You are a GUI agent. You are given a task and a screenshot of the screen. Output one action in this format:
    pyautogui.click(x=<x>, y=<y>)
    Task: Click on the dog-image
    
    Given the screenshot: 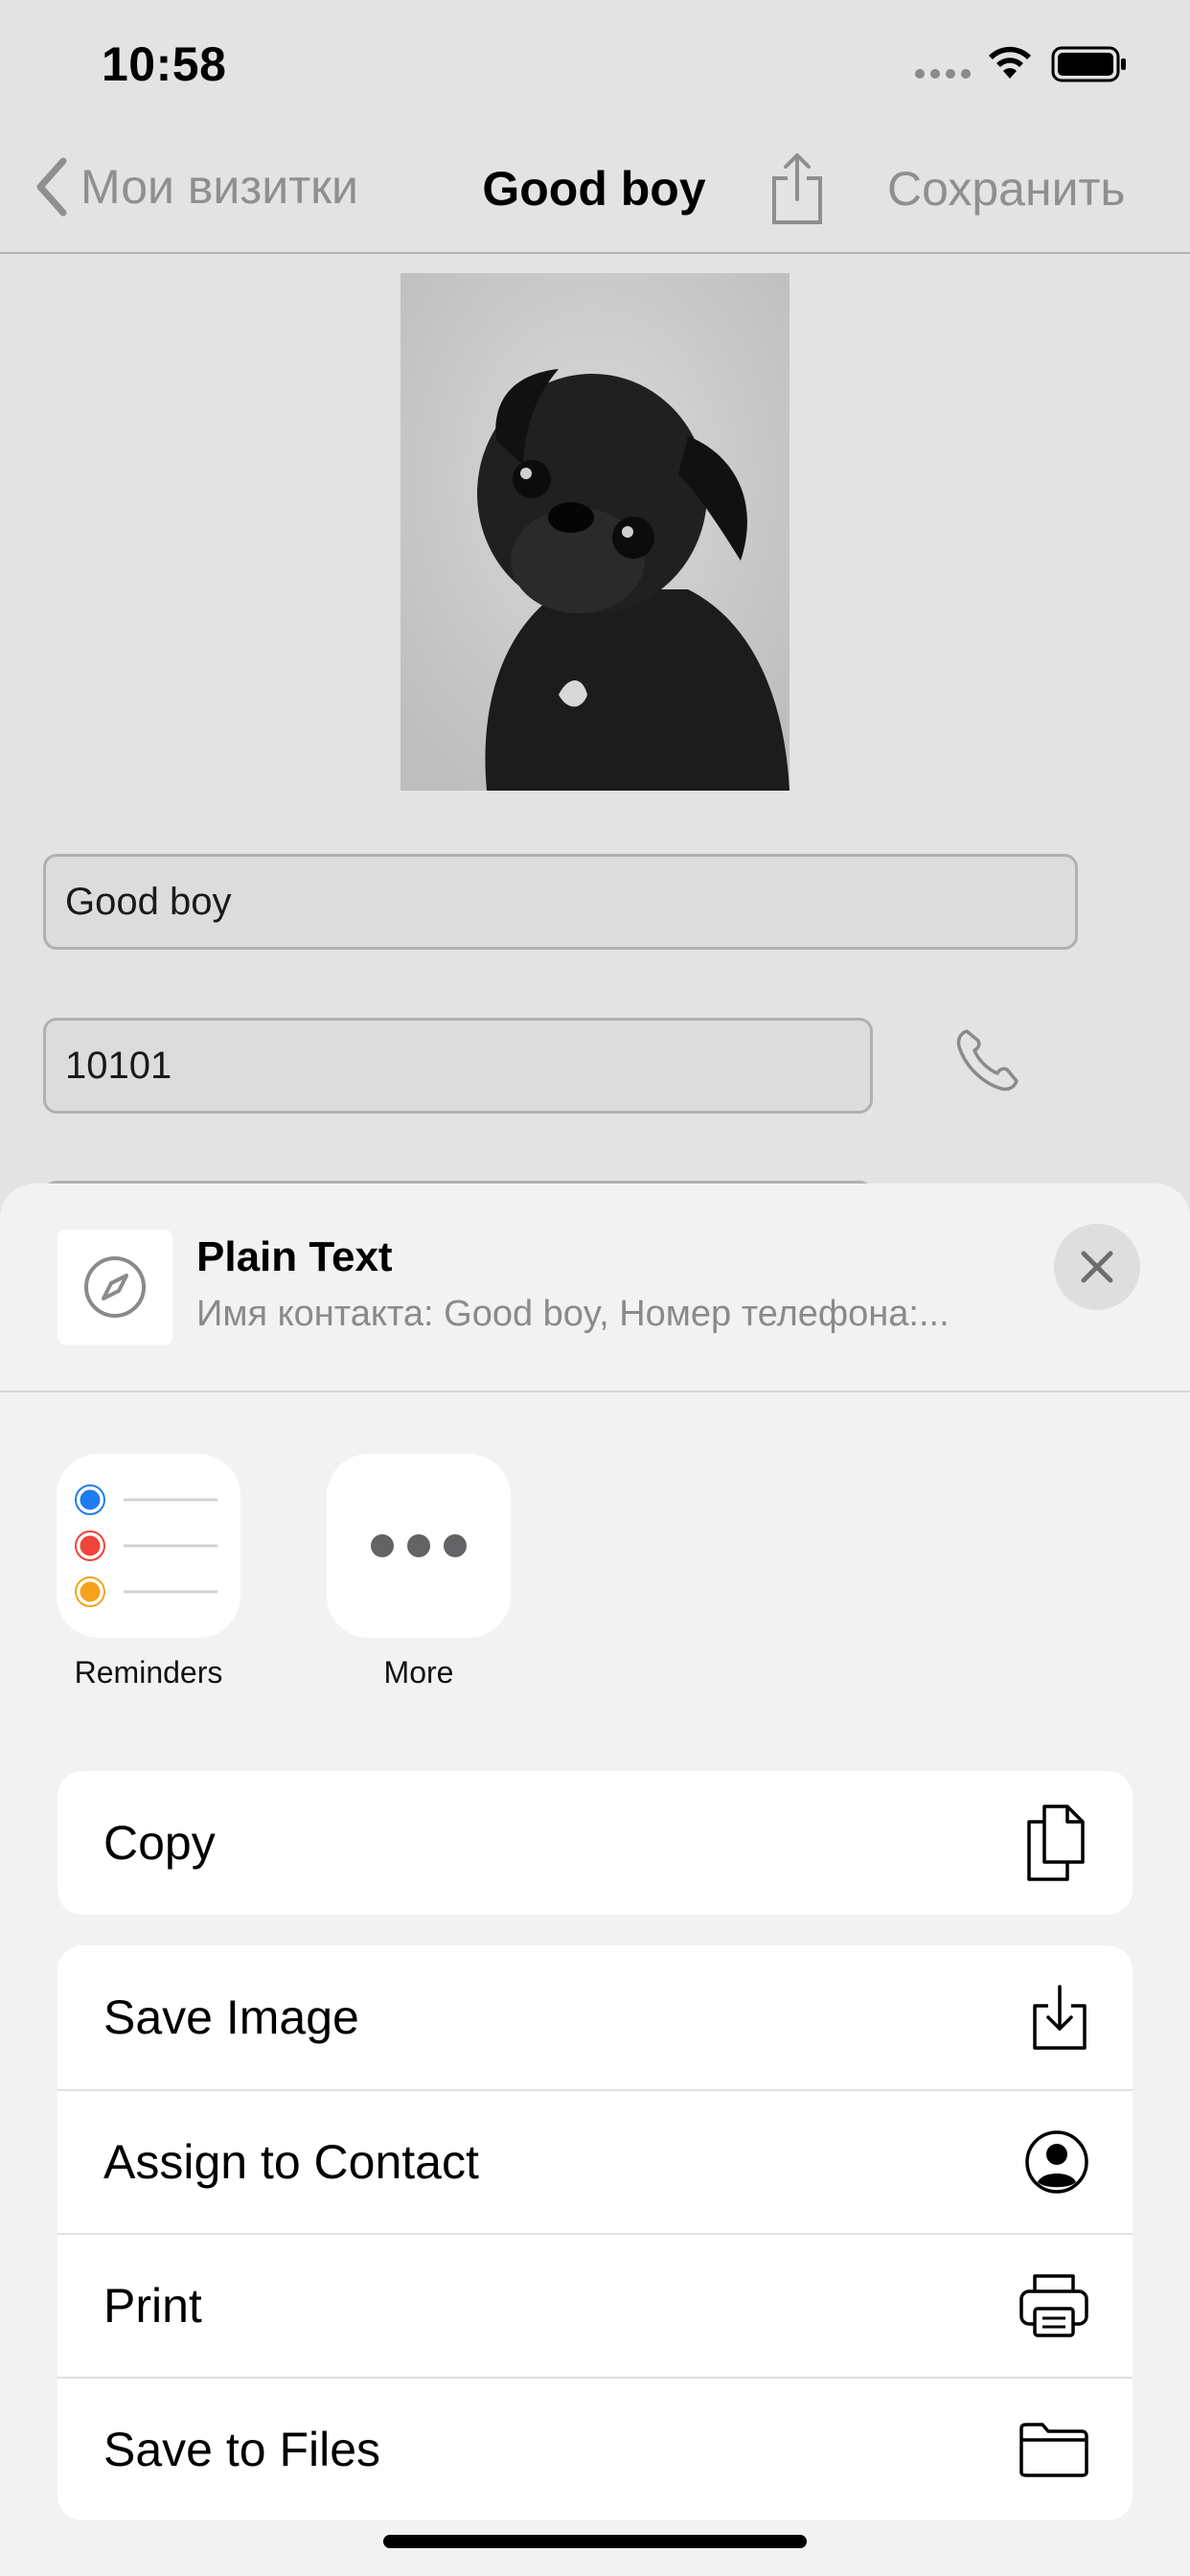 What is the action you would take?
    pyautogui.click(x=595, y=532)
    